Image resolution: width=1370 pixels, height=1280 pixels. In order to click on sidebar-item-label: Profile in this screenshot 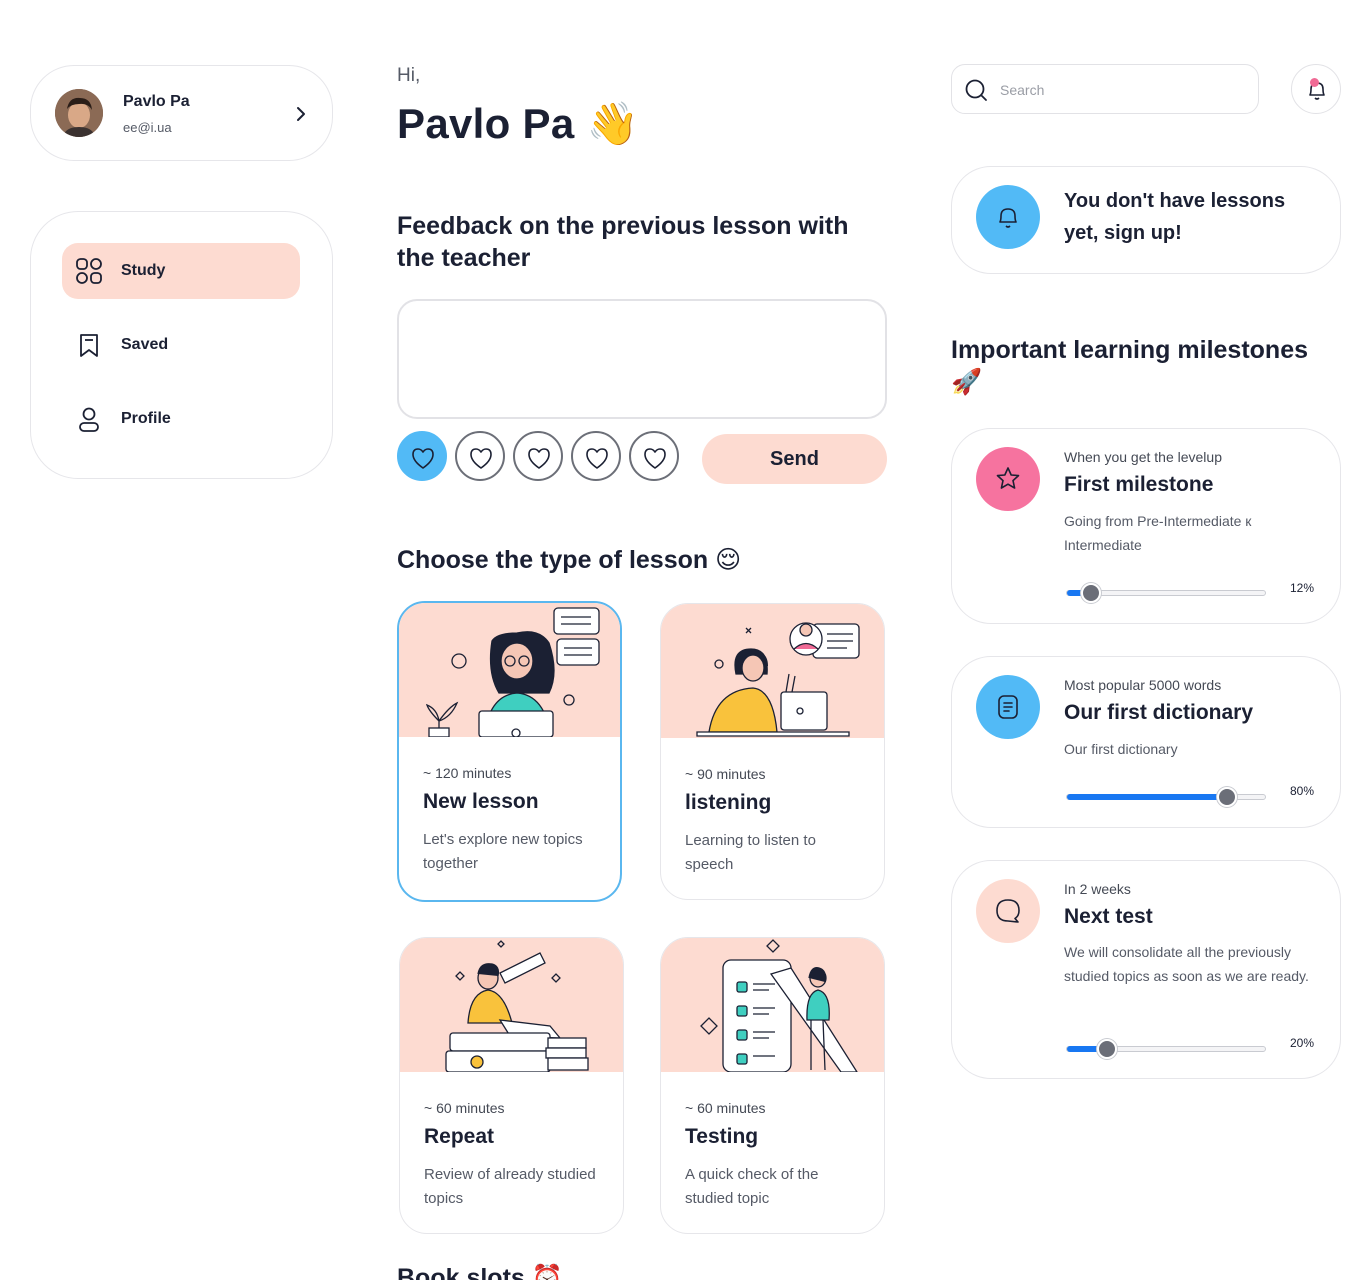, I will do `click(146, 418)`.